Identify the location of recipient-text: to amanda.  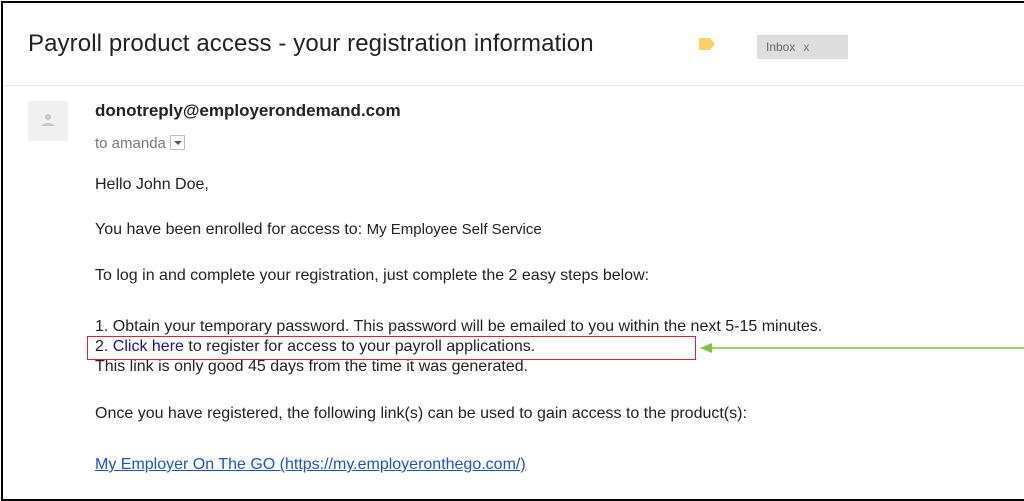
(130, 143).